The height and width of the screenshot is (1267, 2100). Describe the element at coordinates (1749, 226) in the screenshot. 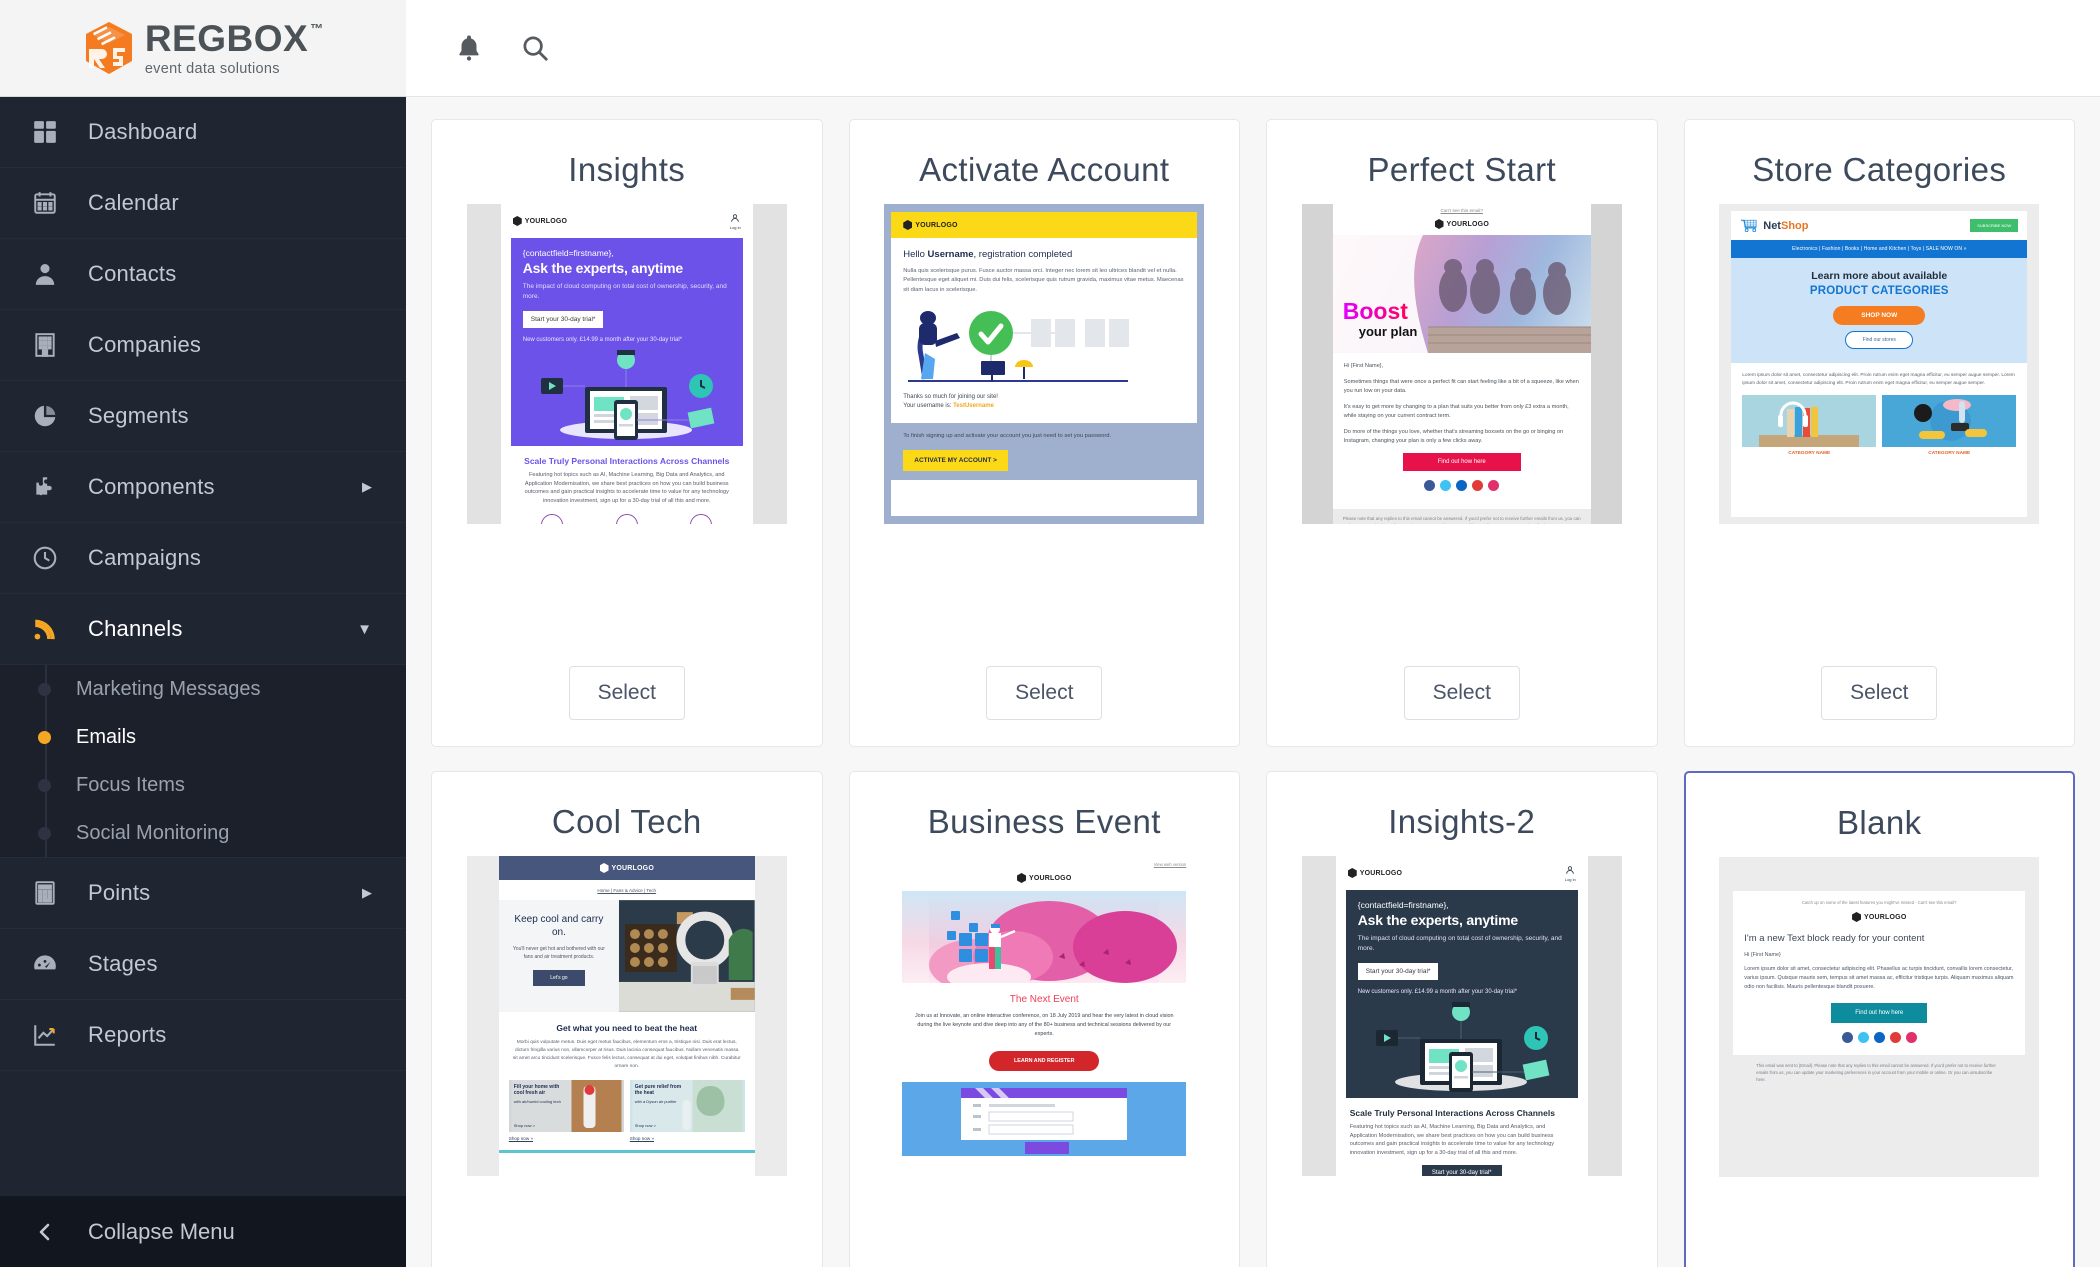

I see `shopping-cart-icon` at that location.